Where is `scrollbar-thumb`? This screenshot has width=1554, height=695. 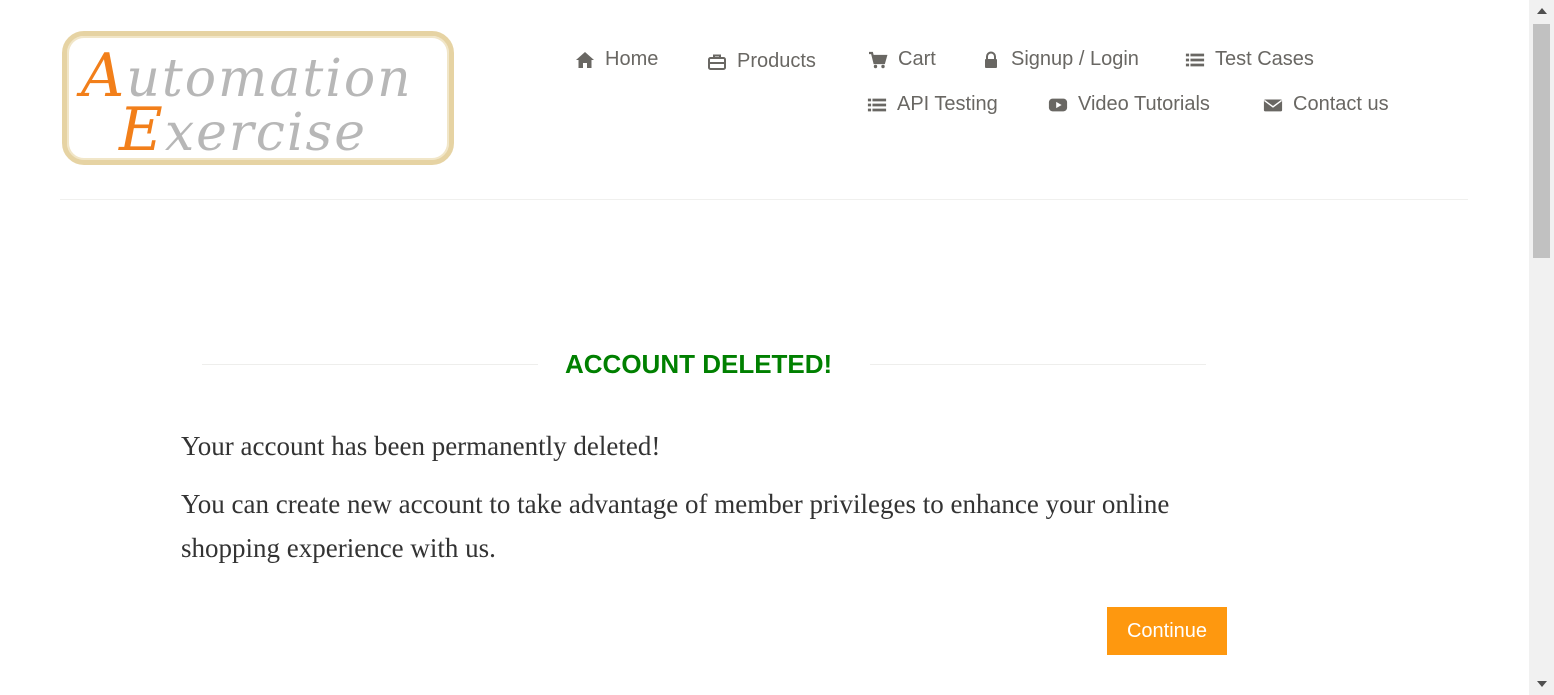
scrollbar-thumb is located at coordinates (1541, 141).